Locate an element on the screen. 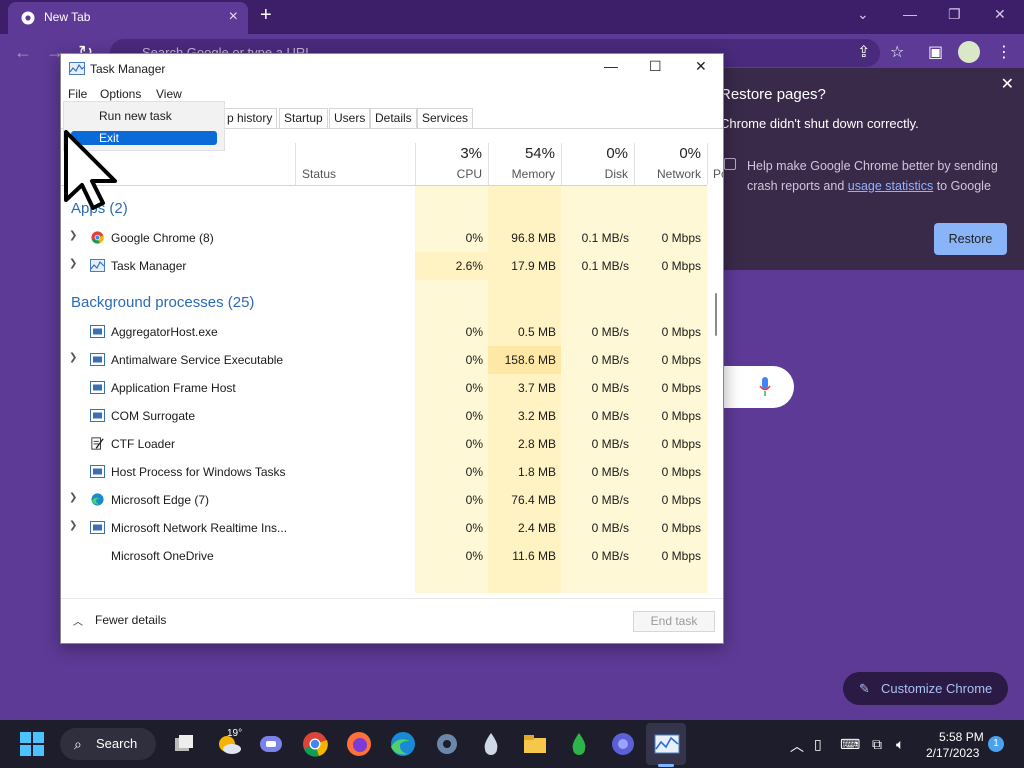 The height and width of the screenshot is (768, 1024). column-network: 0% Network is located at coordinates (670, 164).